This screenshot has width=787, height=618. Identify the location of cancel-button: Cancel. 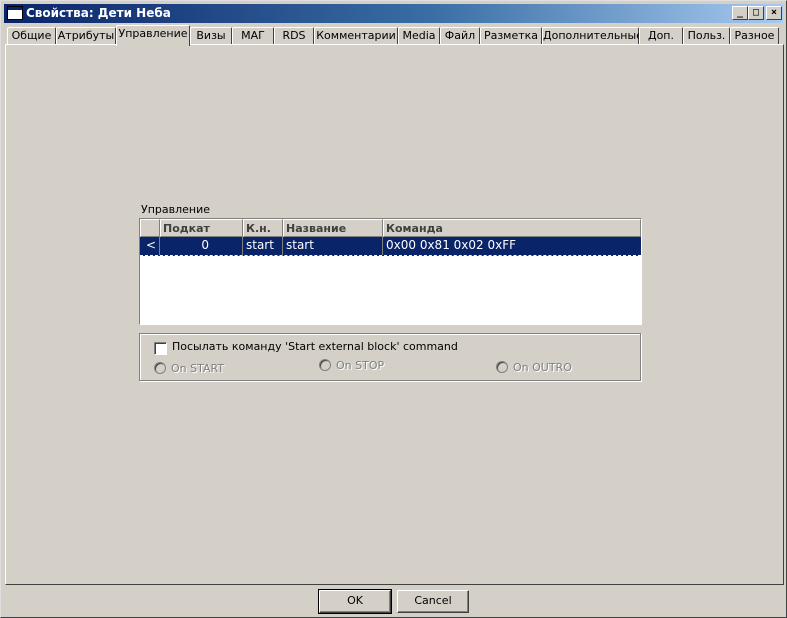
(433, 601).